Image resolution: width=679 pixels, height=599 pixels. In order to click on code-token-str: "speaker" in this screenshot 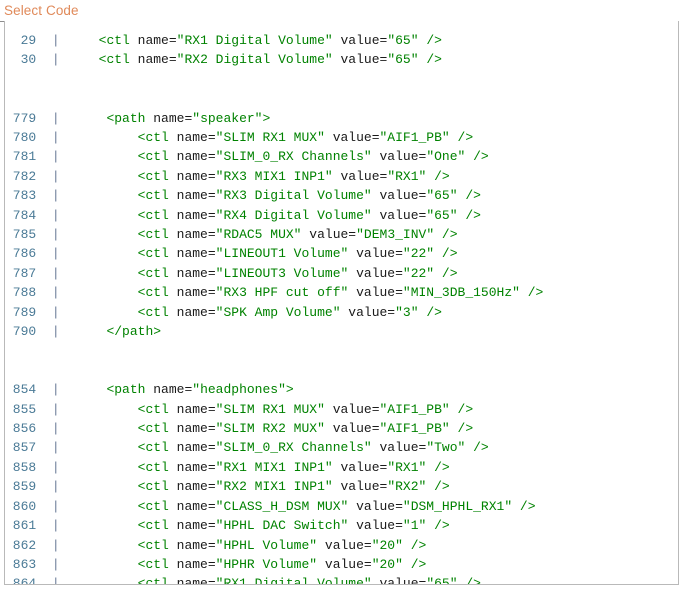, I will do `click(227, 118)`.